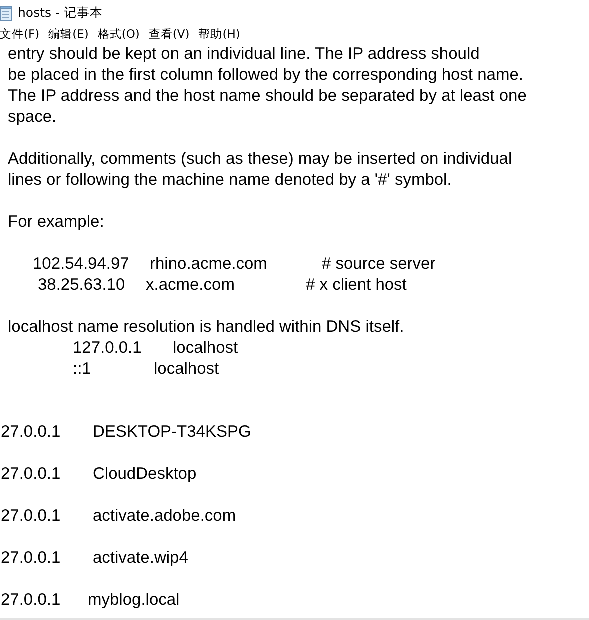 The height and width of the screenshot is (620, 589). I want to click on host-entry-text: CloudDesktop, so click(145, 474).